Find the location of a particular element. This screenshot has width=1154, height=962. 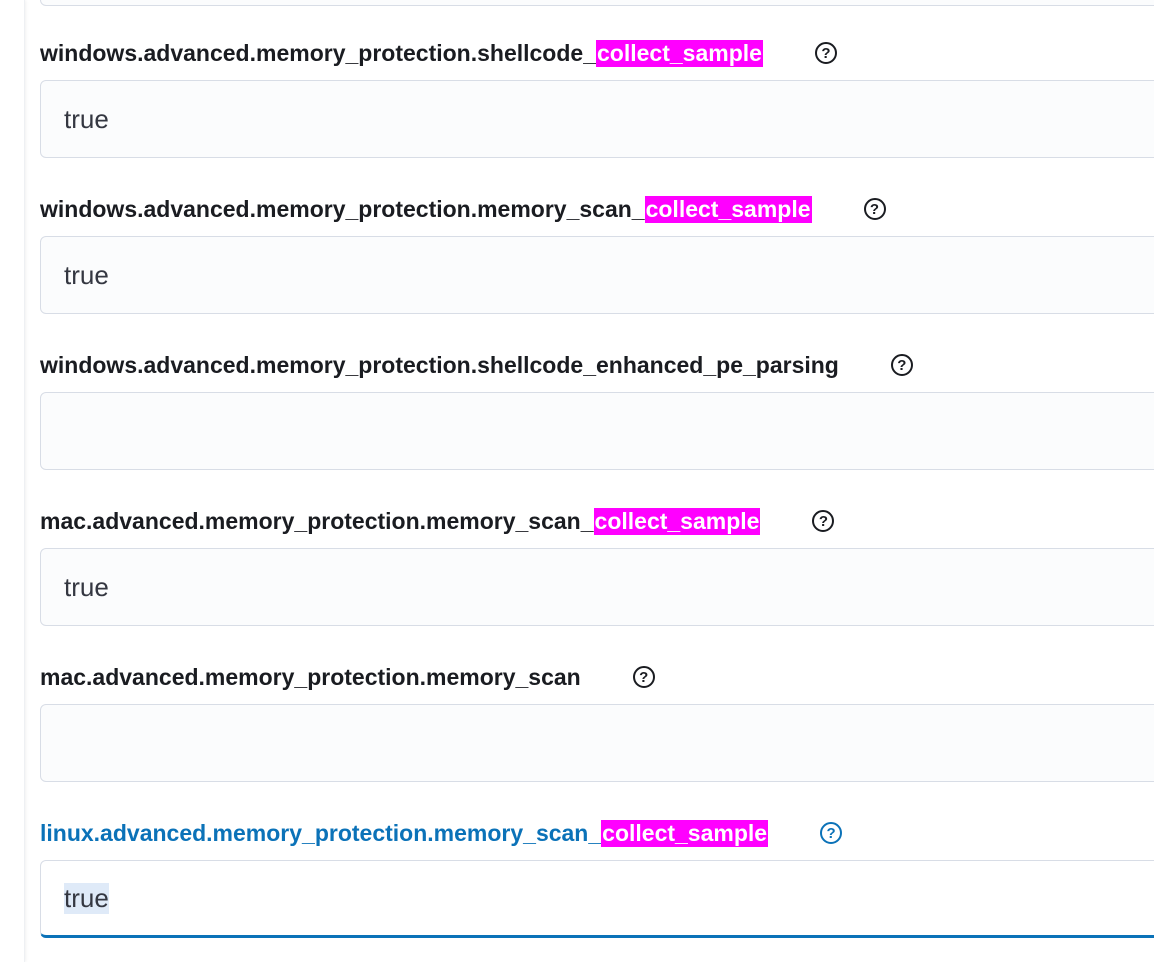

left-panel-edge is located at coordinates (12, 481).